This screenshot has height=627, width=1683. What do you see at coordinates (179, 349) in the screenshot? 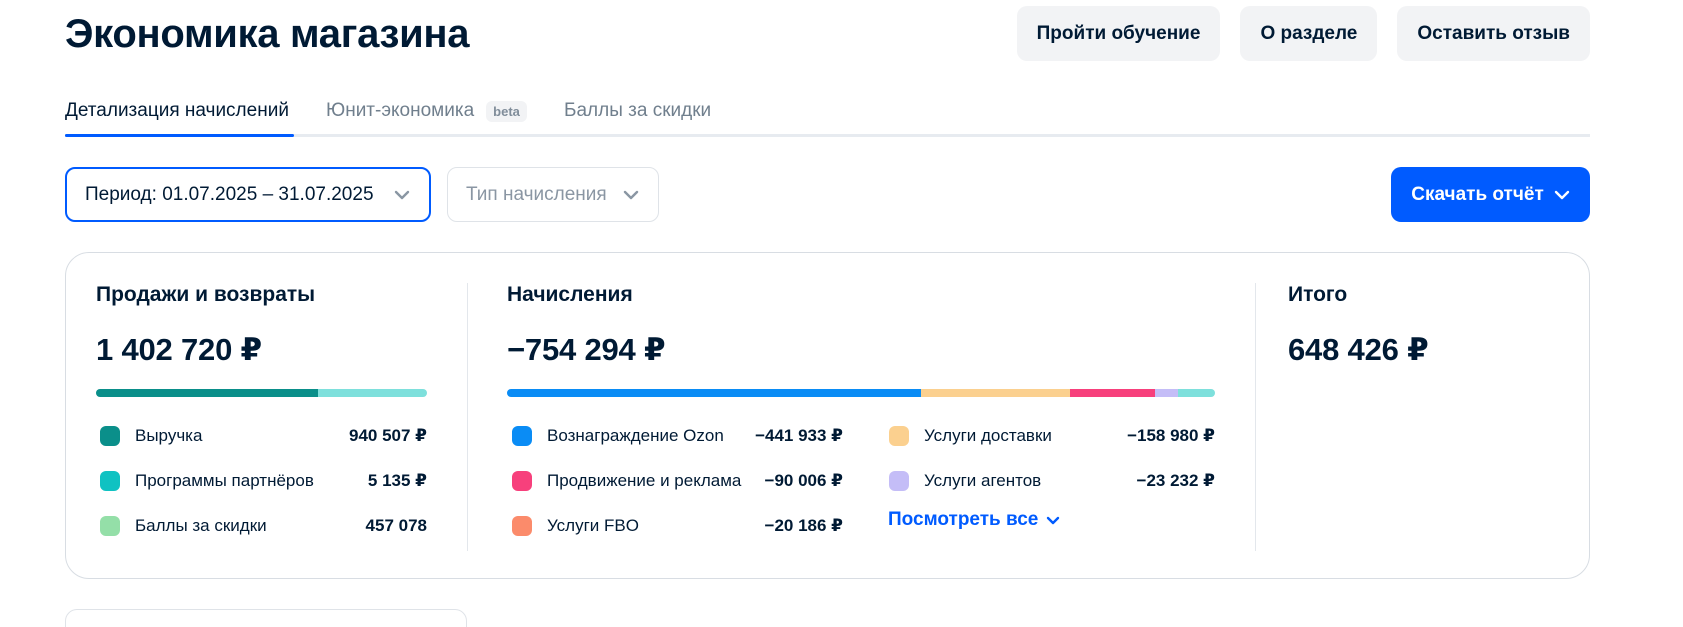
I see `sales-amount: 1 402 720 ₽` at bounding box center [179, 349].